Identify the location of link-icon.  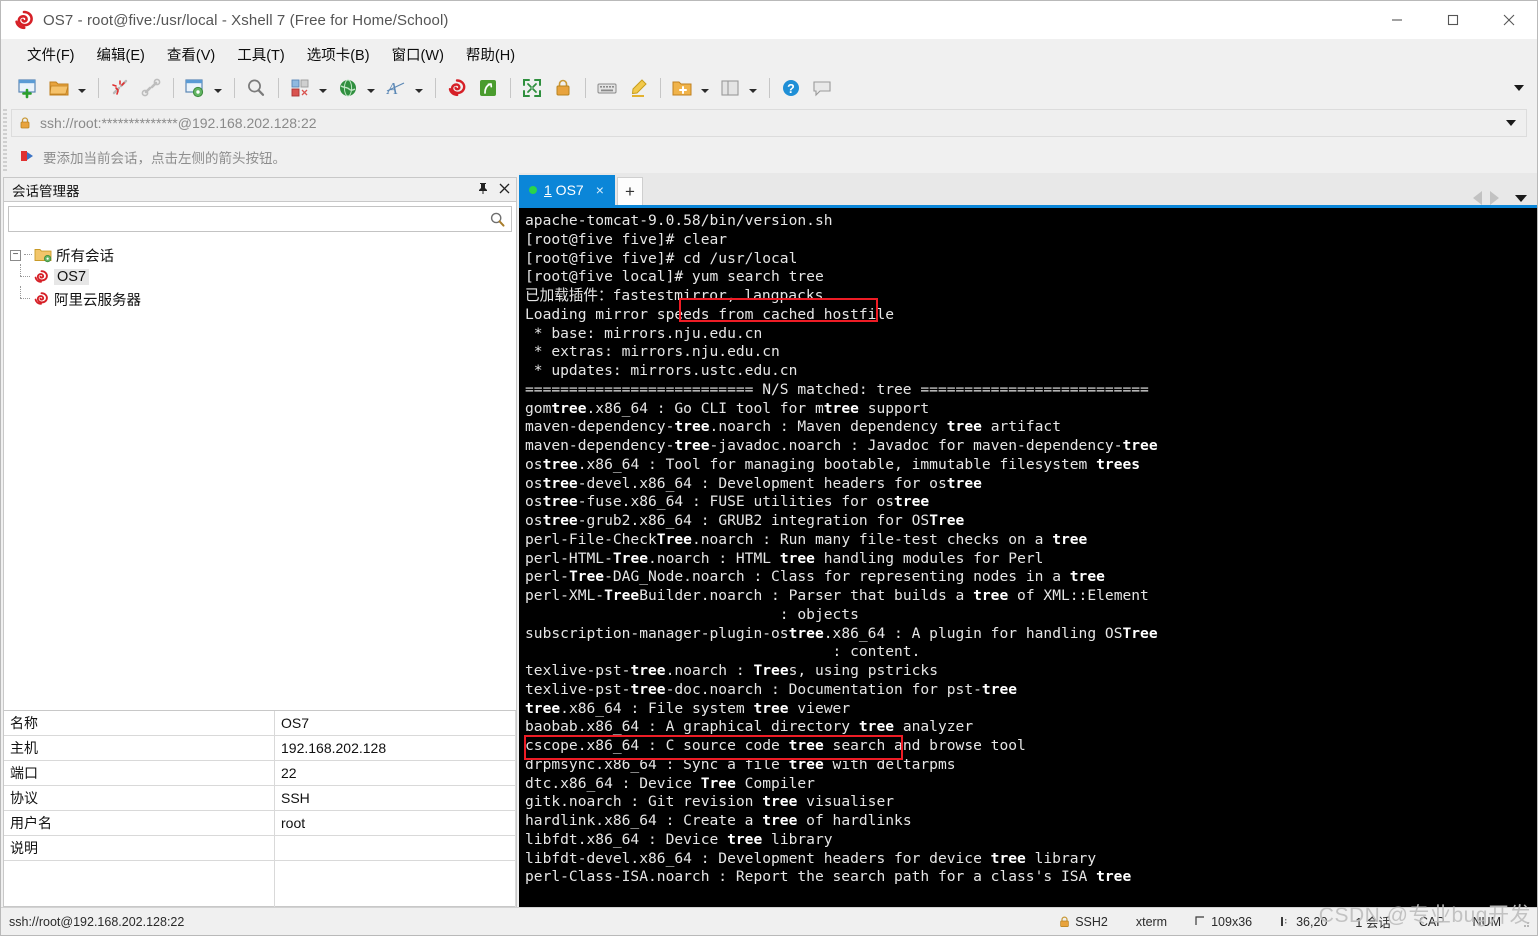
(151, 88).